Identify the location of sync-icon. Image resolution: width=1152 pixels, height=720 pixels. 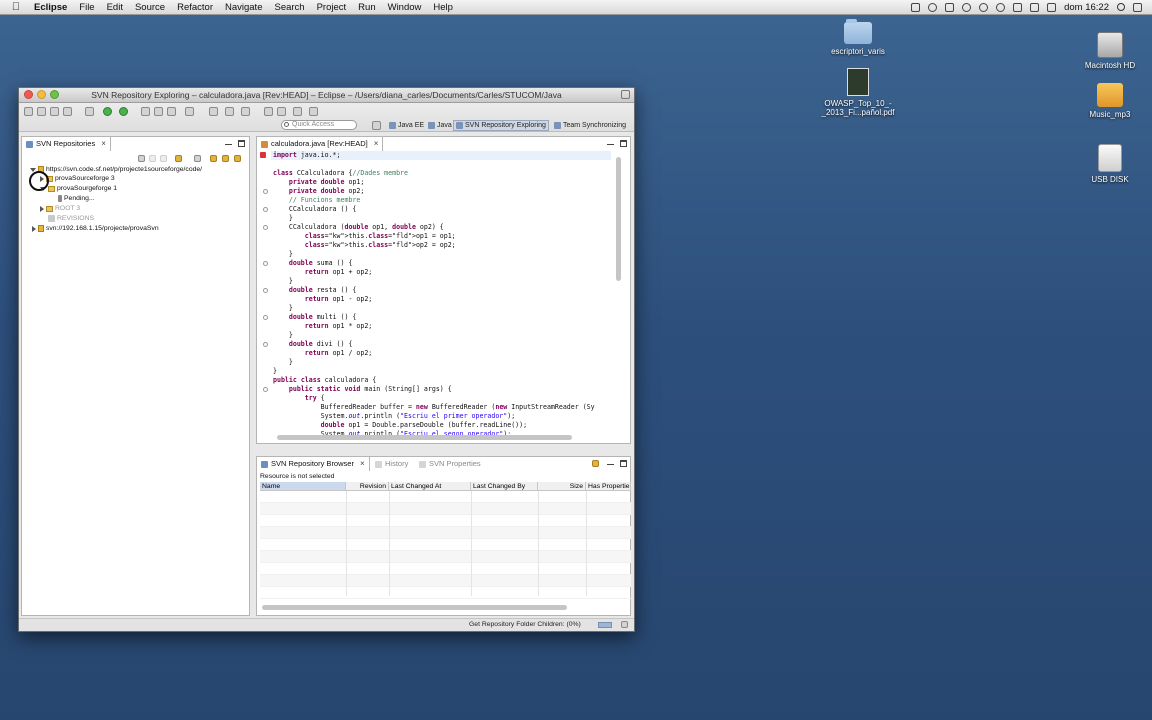
(933, 7).